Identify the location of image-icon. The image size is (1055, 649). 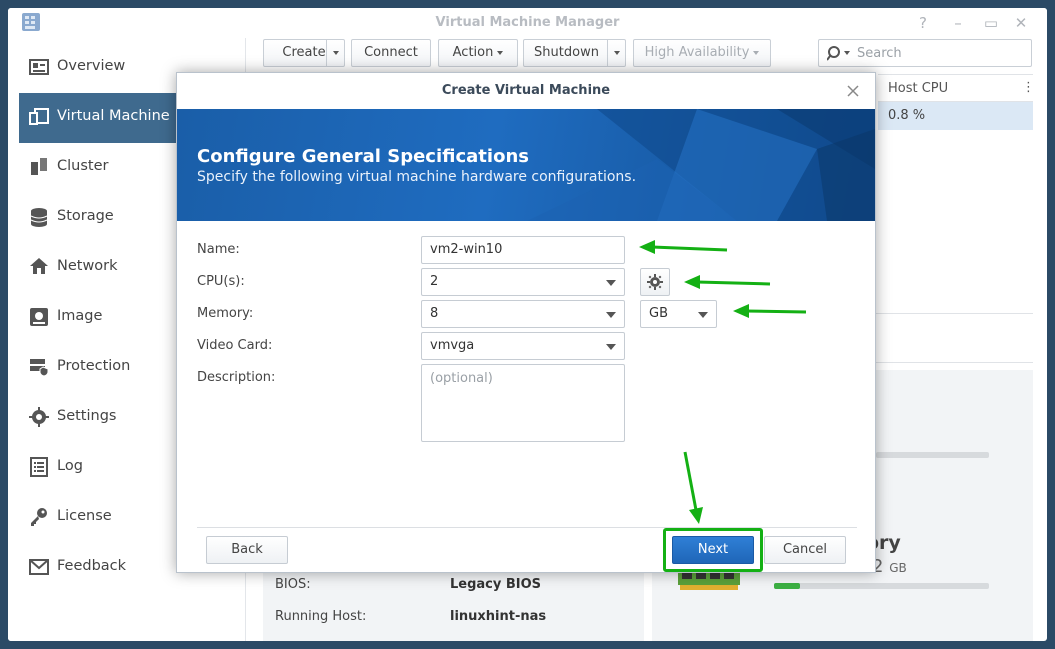
(39, 317).